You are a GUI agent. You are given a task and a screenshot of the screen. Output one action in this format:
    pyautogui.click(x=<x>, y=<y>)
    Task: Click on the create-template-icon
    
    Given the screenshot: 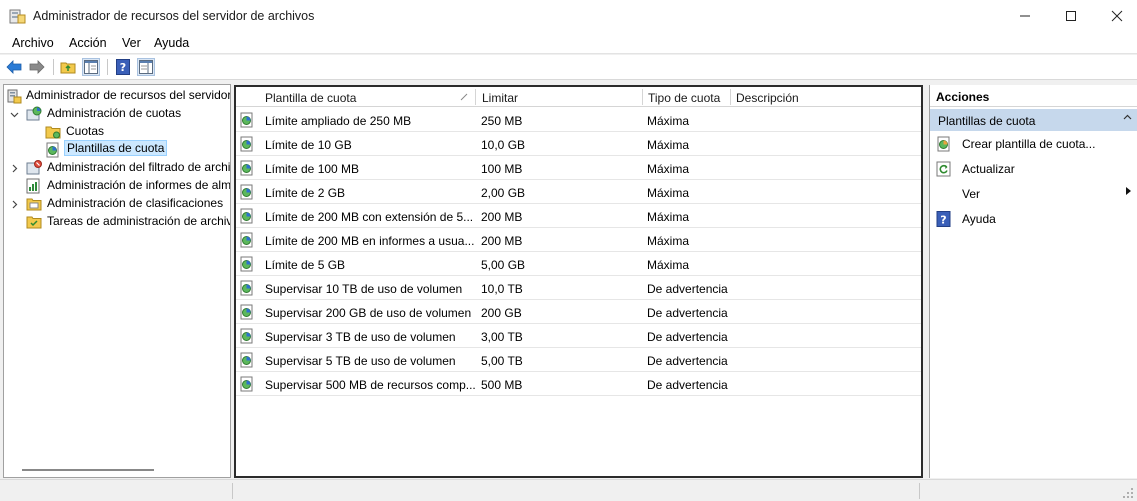 What is the action you would take?
    pyautogui.click(x=943, y=144)
    